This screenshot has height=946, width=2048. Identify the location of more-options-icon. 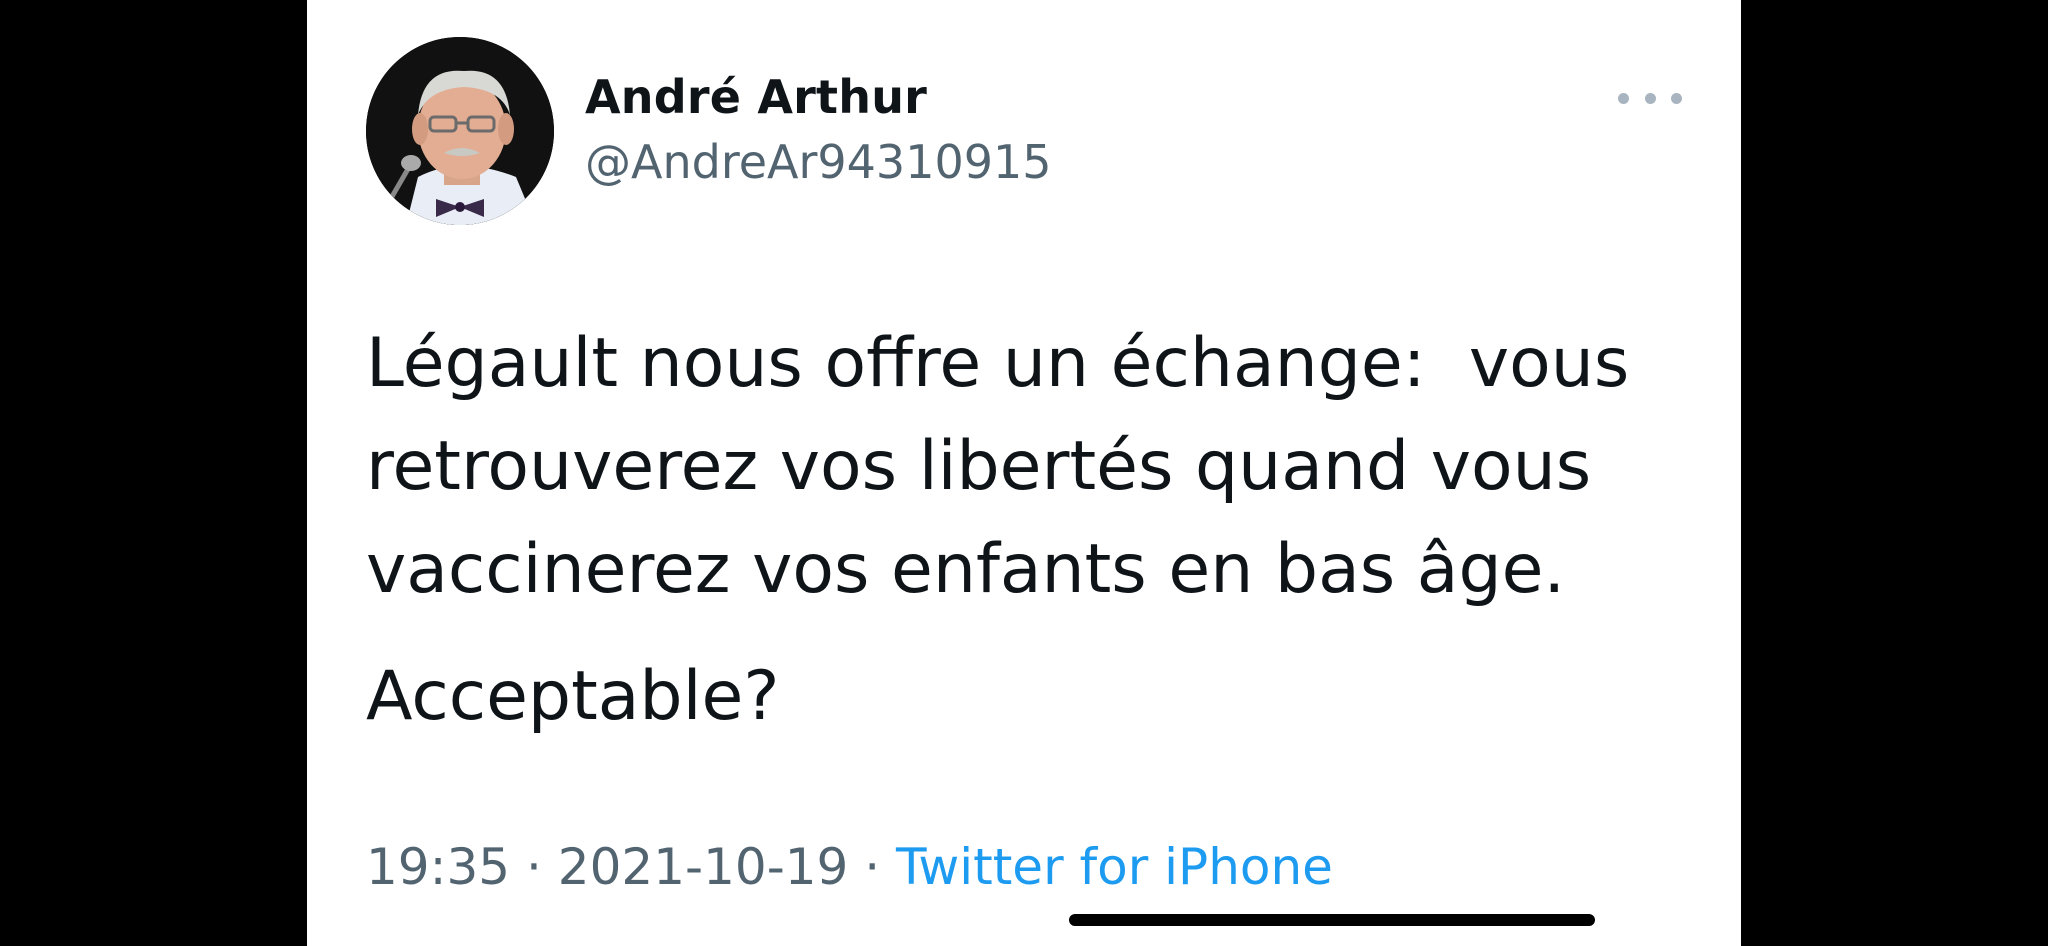
(1650, 98).